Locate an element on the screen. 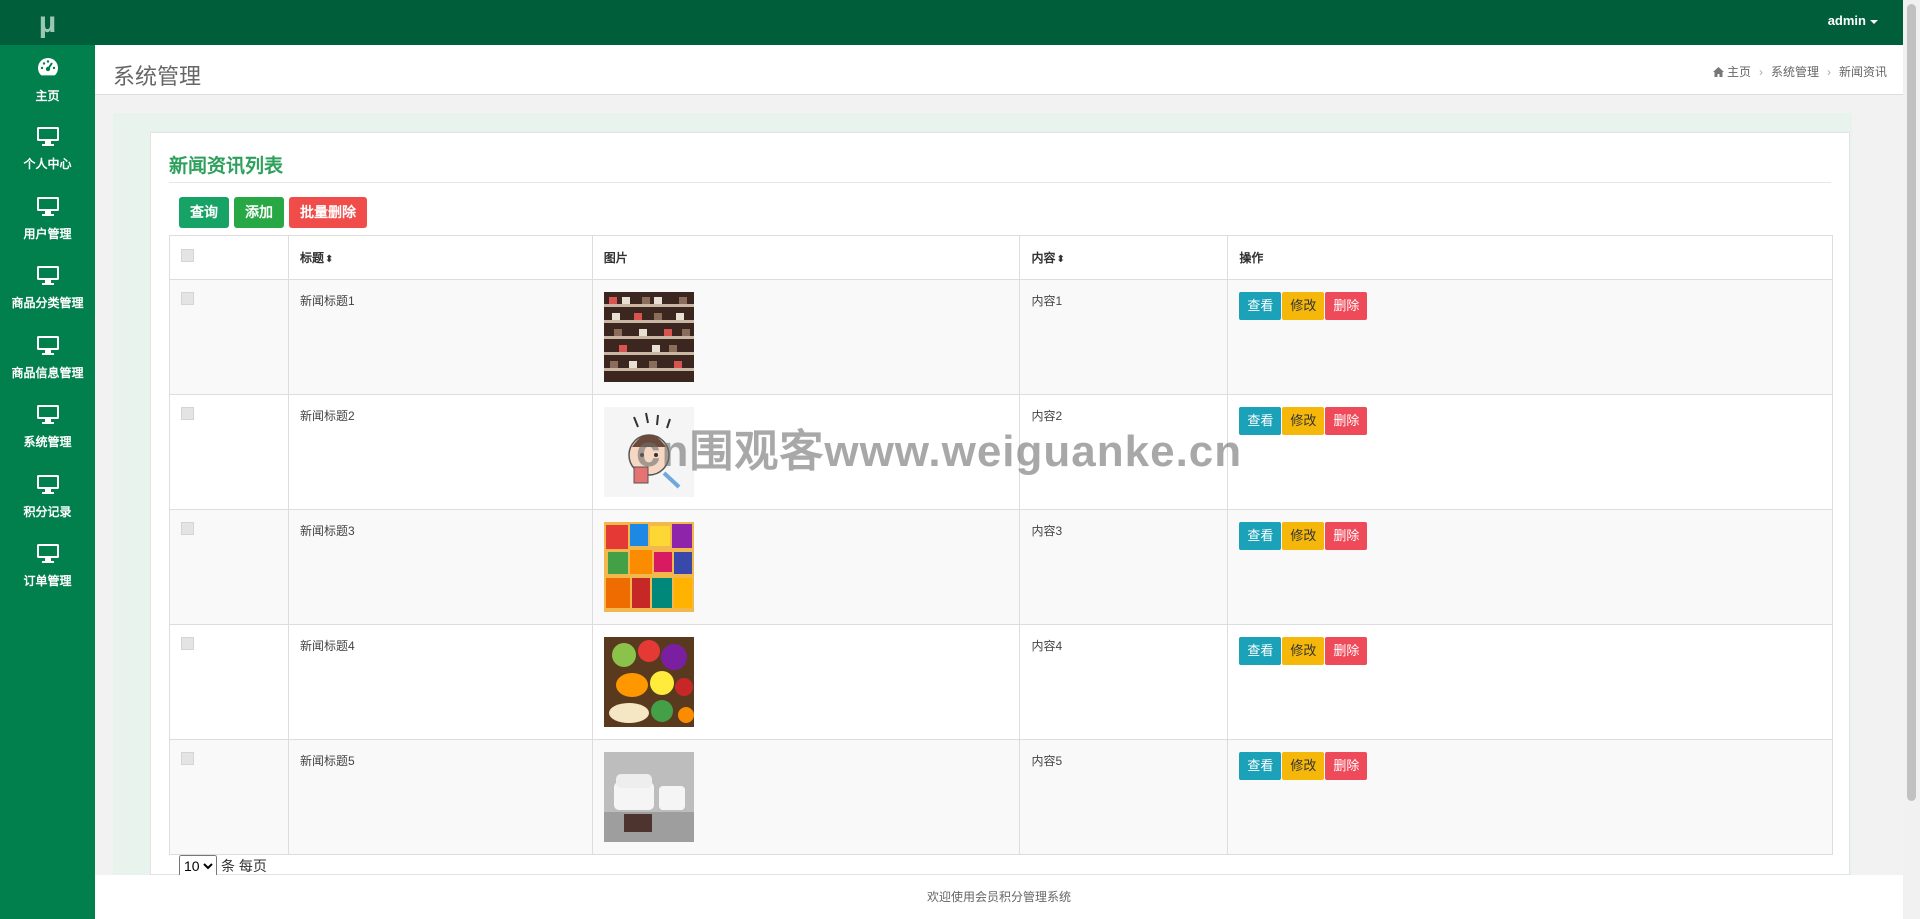 Image resolution: width=1920 pixels, height=919 pixels. sidebar-item-home: 主页 is located at coordinates (47, 80).